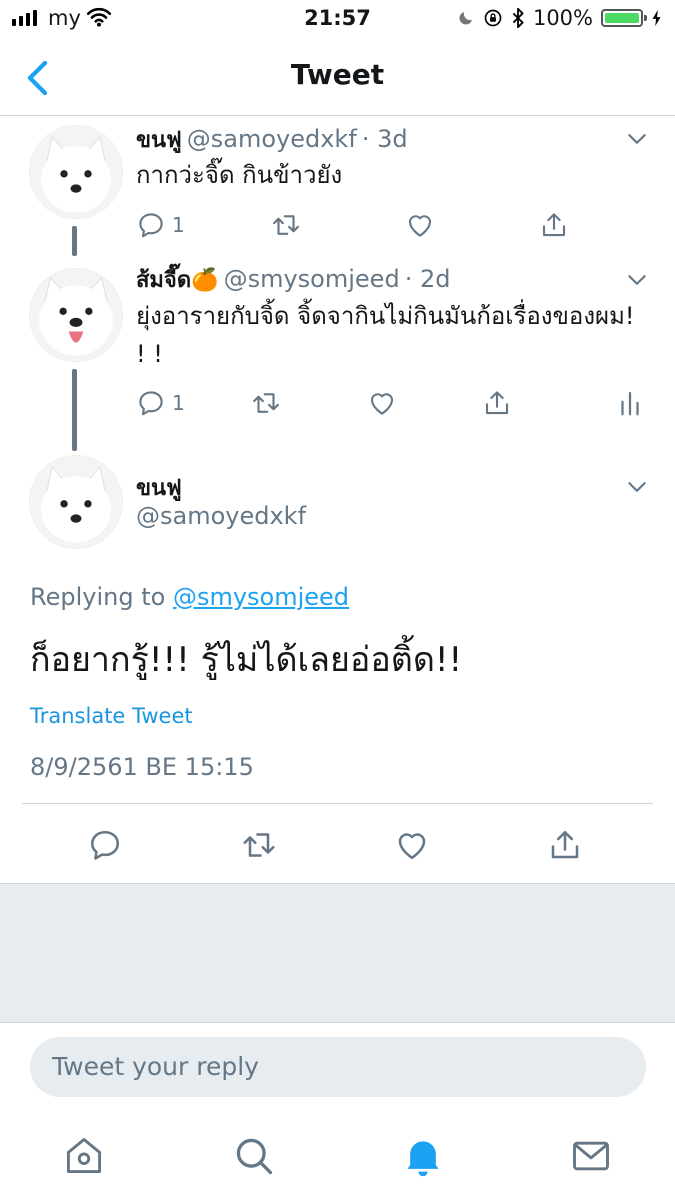 The image size is (675, 1200). What do you see at coordinates (246, 660) in the screenshot?
I see `main-tweet-text: ก็อยากรู้!!! รู้ไม่ได้เลยอ่อติ้ด!!` at bounding box center [246, 660].